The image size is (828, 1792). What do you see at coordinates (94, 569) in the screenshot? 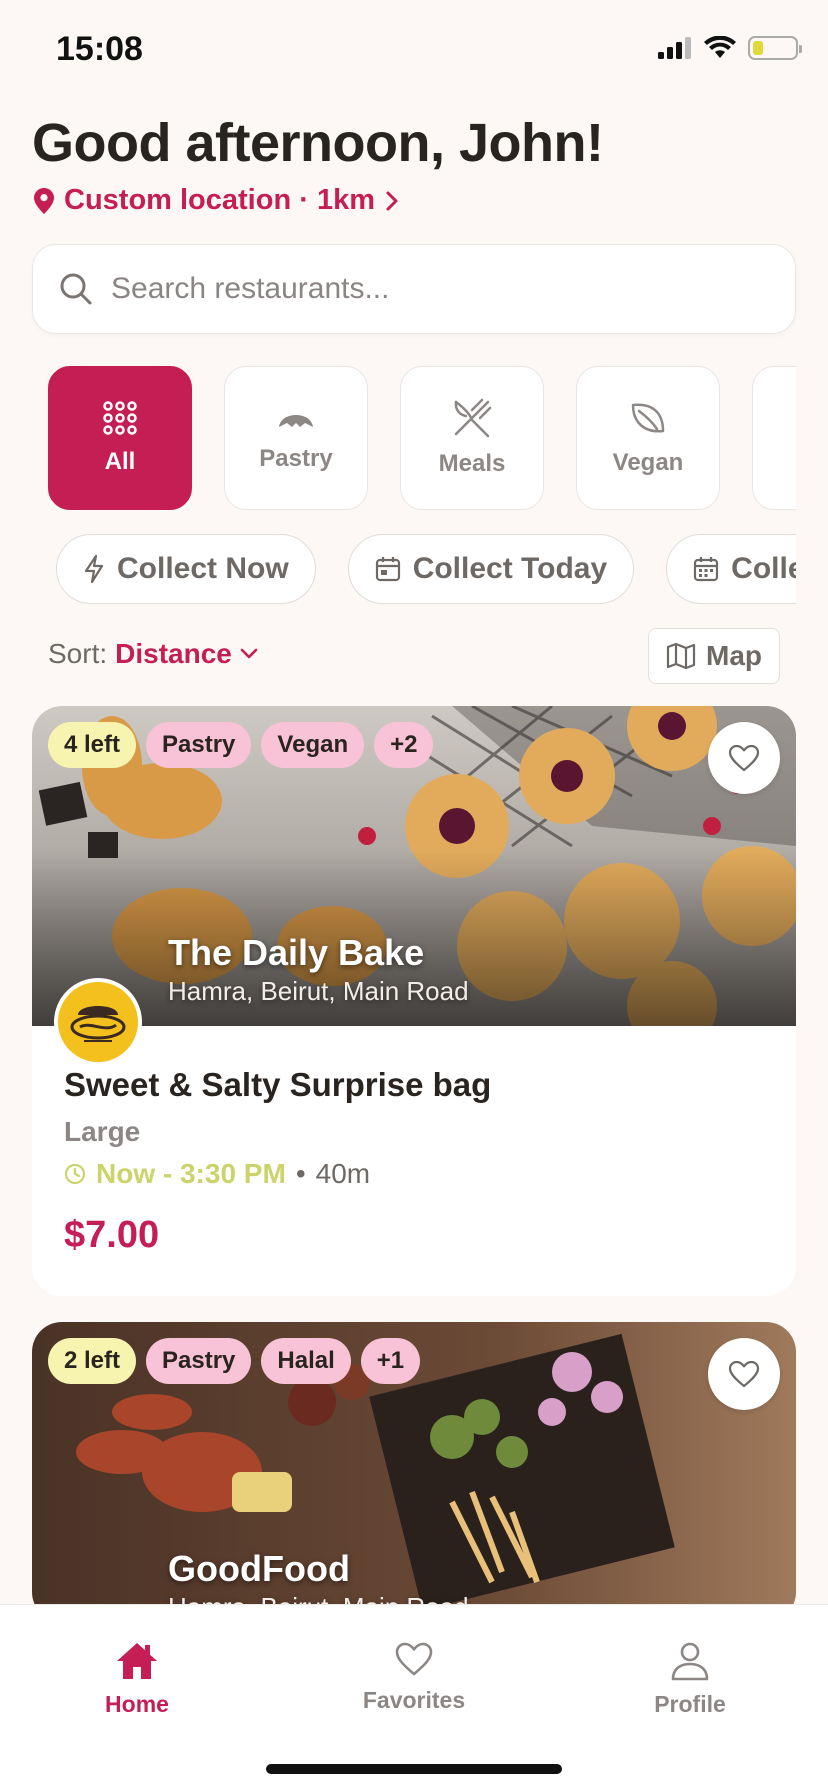
I see `lightning-icon` at bounding box center [94, 569].